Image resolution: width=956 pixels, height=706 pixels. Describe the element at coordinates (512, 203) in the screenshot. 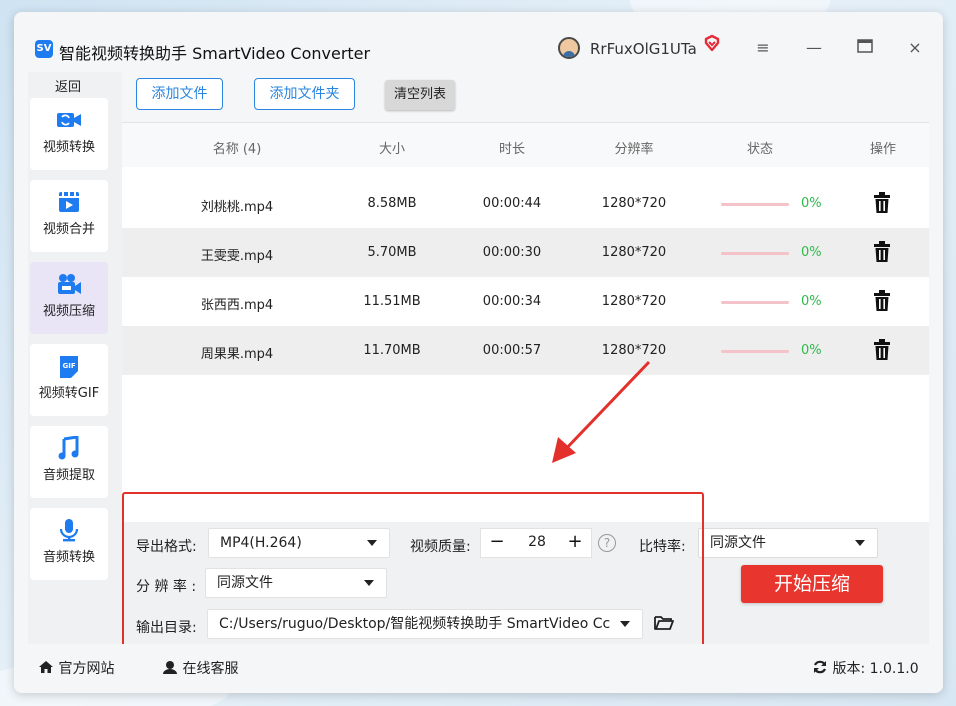

I see `cell-duration: 00:00:44` at that location.